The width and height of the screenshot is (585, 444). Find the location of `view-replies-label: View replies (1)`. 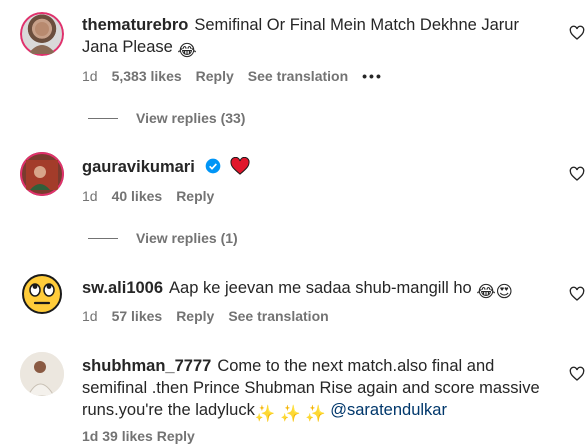

view-replies-label: View replies (1) is located at coordinates (187, 238).